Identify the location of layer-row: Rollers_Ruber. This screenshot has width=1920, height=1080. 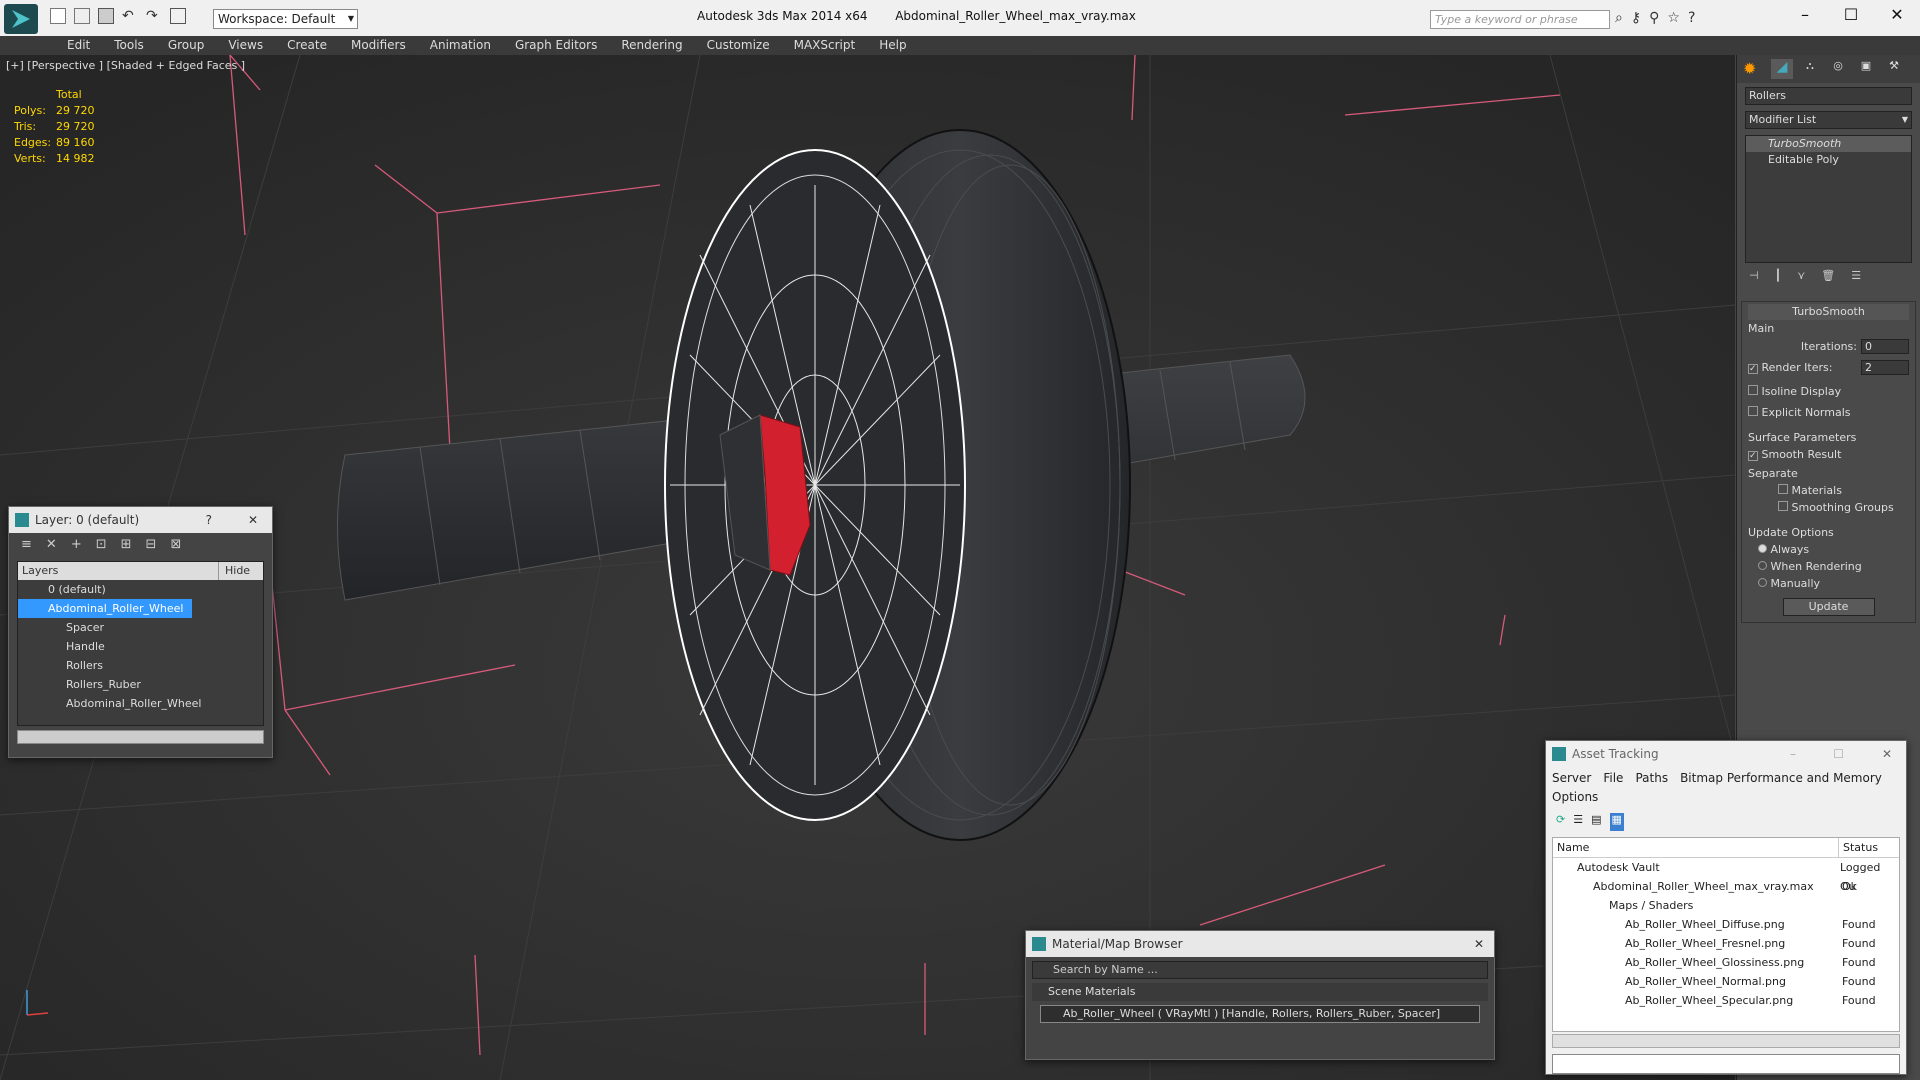
(140, 684).